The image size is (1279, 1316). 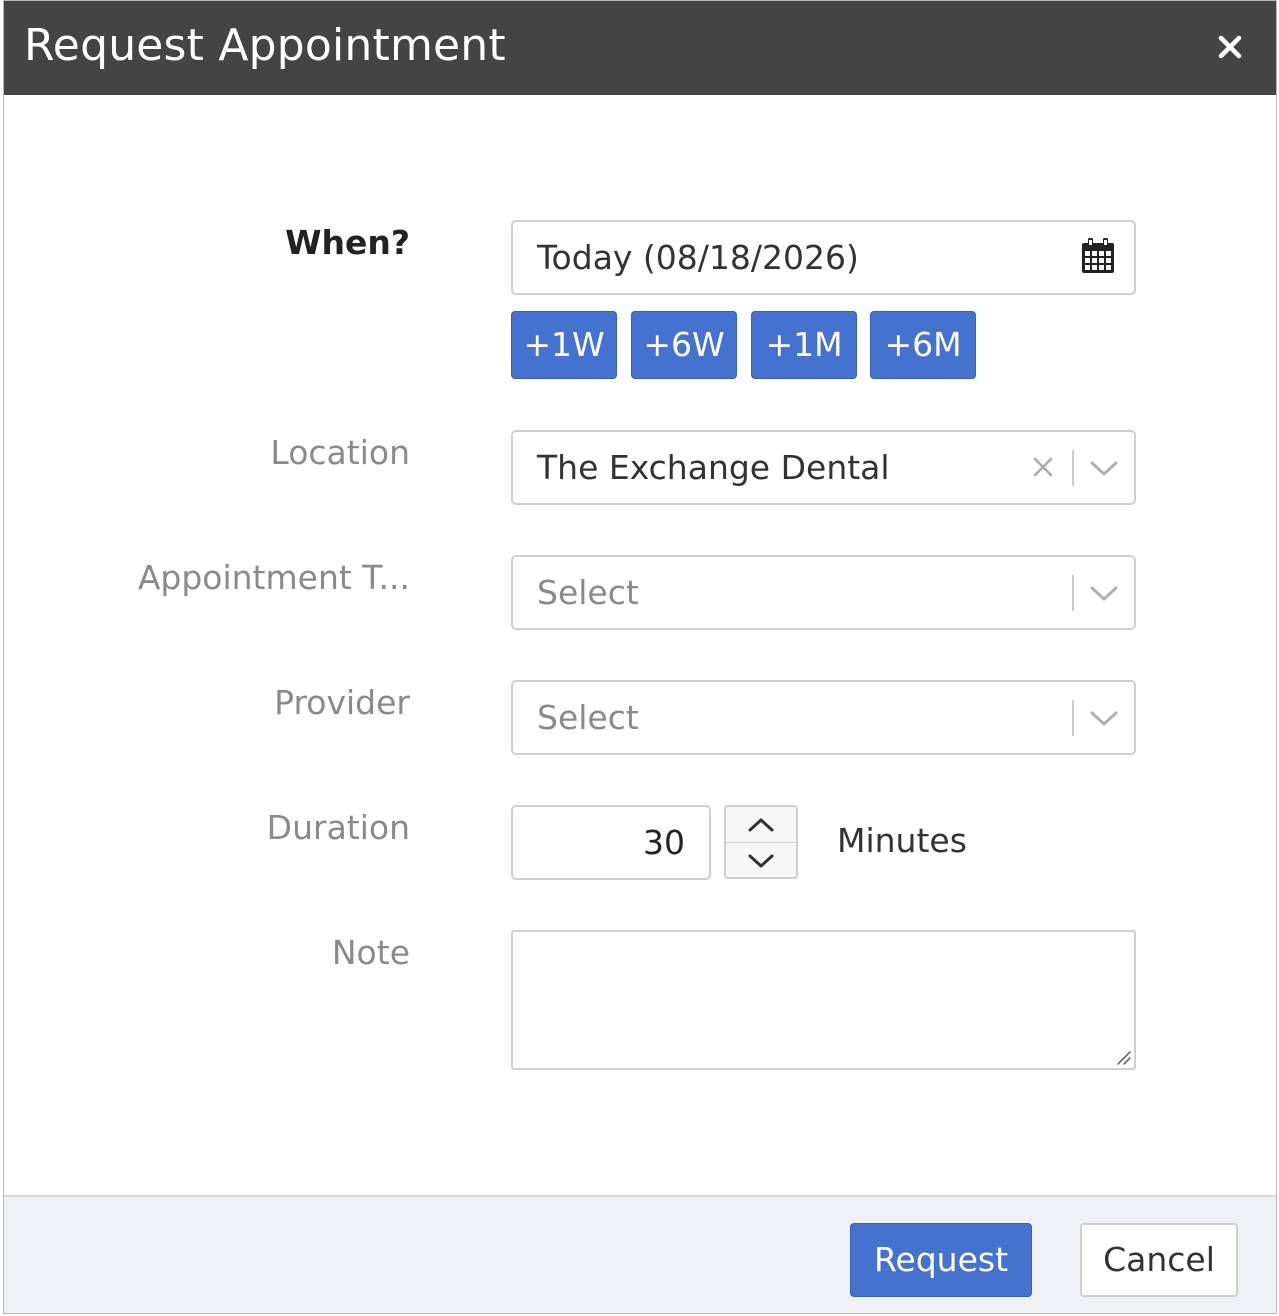 I want to click on dialog-titlebar: Request Appointment, so click(x=640, y=48).